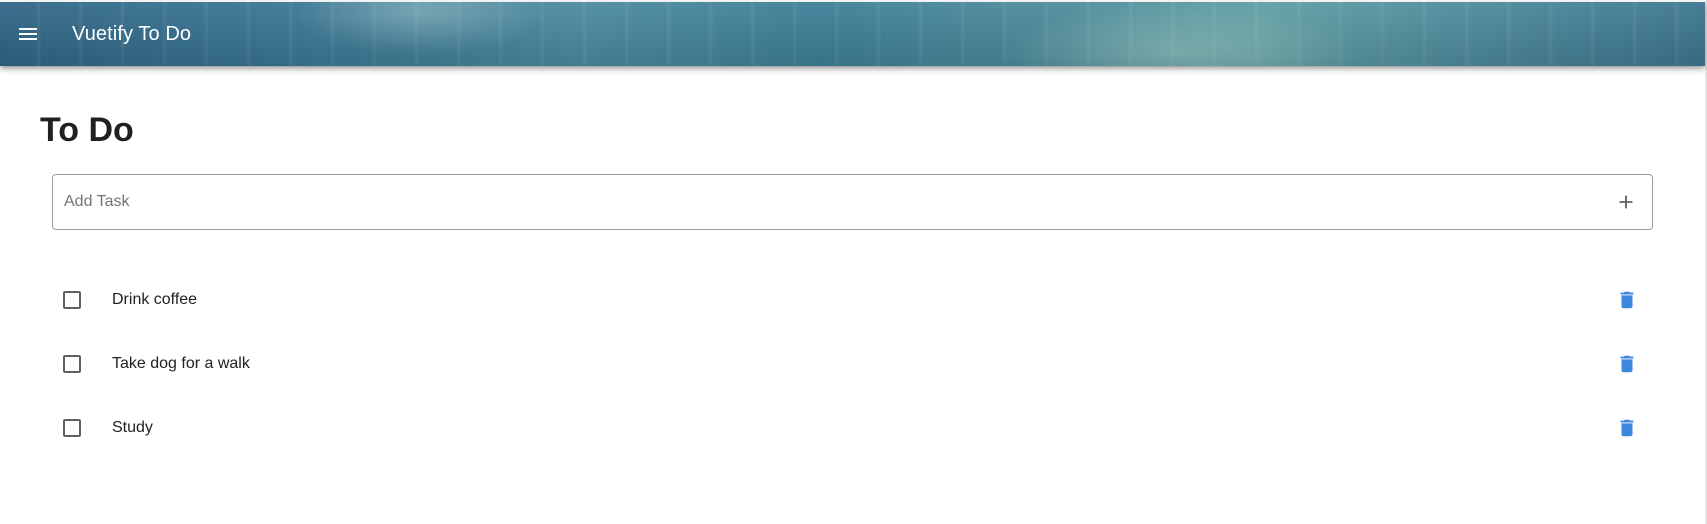 Image resolution: width=1707 pixels, height=524 pixels. What do you see at coordinates (852, 300) in the screenshot?
I see `task-item: Drink coffee` at bounding box center [852, 300].